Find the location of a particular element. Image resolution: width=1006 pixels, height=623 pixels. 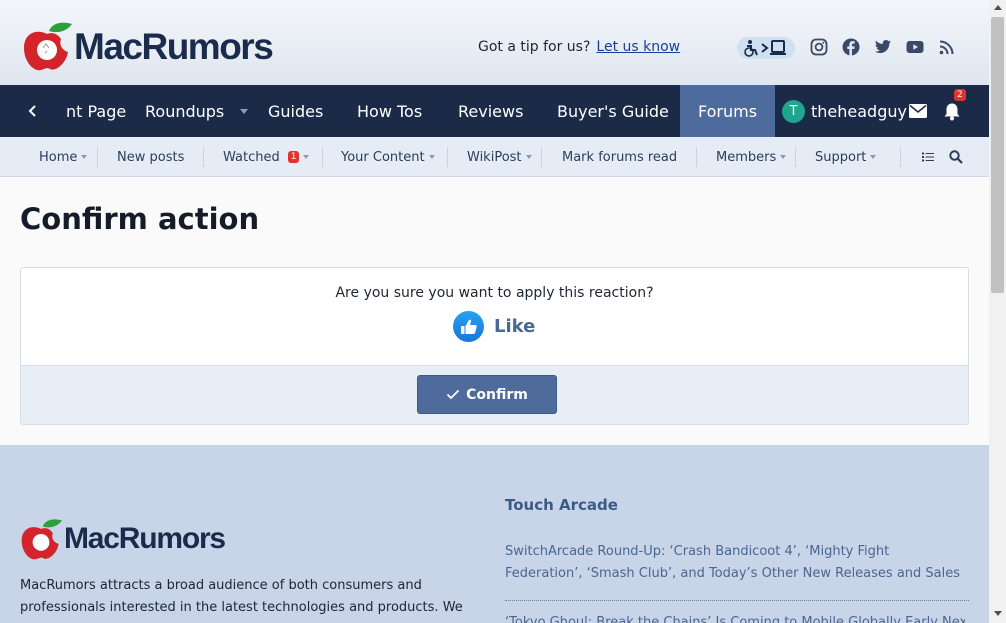

subnav-label: New posts is located at coordinates (151, 157).